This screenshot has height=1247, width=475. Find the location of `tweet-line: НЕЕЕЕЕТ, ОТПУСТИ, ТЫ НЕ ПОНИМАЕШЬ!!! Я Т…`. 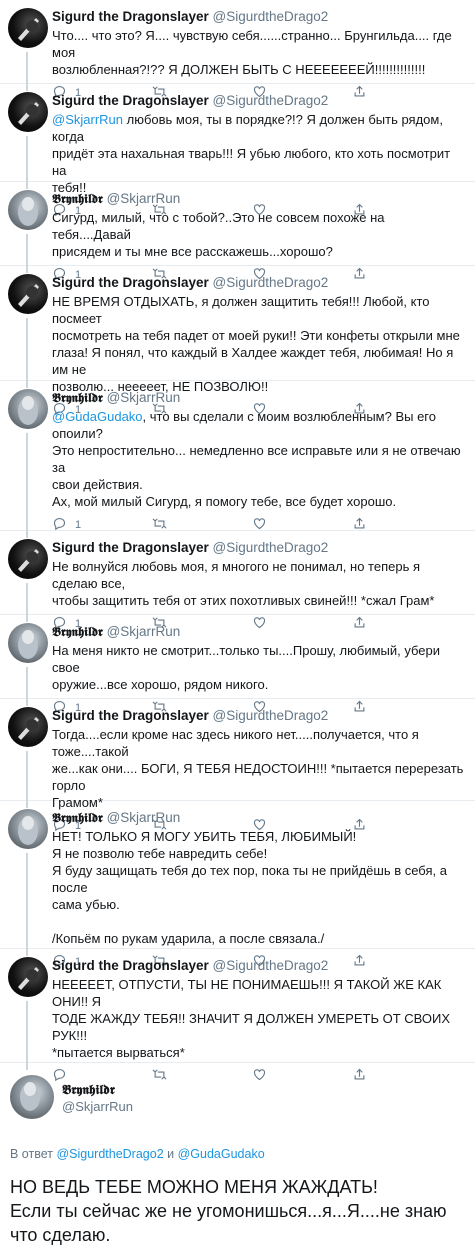

tweet-line: НЕЕЕЕЕТ, ОТПУСТИ, ТЫ НЕ ПОНИМАЕШЬ!!! Я Т… is located at coordinates (247, 993).